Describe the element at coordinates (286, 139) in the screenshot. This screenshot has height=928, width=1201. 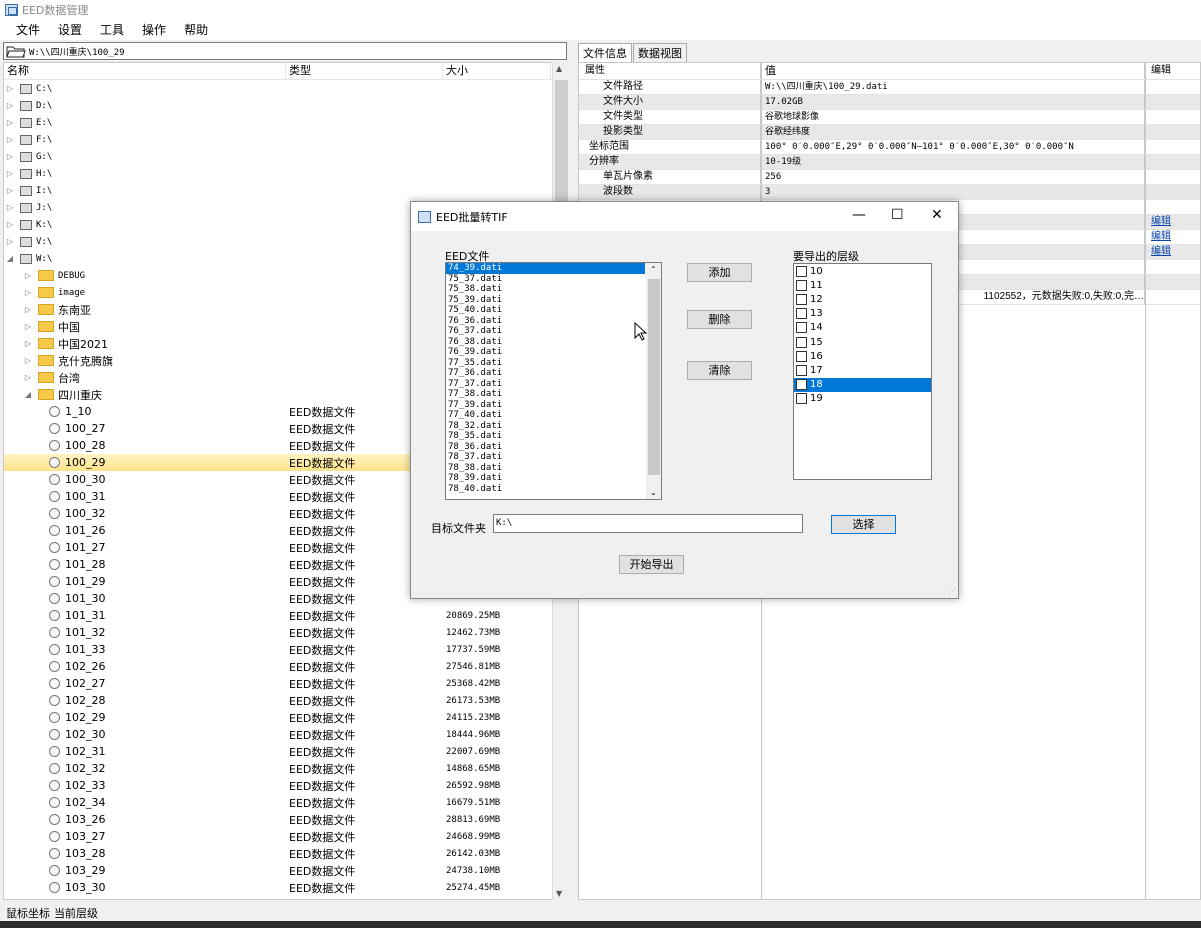
I see `tree-row-drive: ▷ F:\` at that location.